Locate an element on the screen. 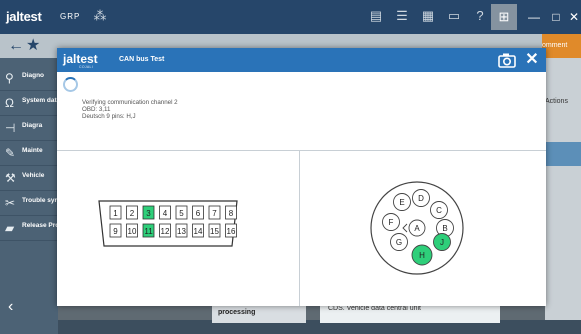 The image size is (581, 334). obd-pin-label: 5 is located at coordinates (181, 213).